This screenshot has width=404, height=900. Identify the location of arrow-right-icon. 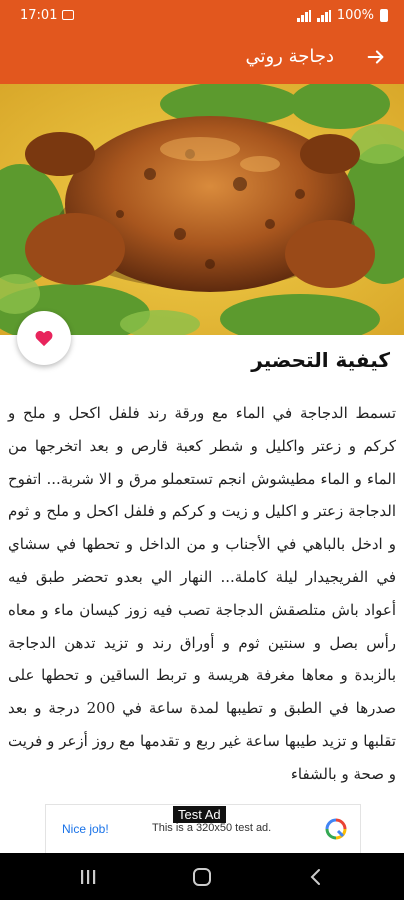
(375, 57).